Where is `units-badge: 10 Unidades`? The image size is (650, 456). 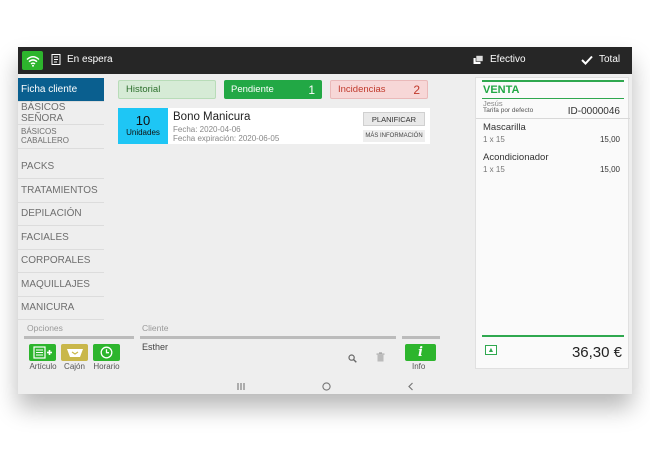
units-badge: 10 Unidades is located at coordinates (143, 126).